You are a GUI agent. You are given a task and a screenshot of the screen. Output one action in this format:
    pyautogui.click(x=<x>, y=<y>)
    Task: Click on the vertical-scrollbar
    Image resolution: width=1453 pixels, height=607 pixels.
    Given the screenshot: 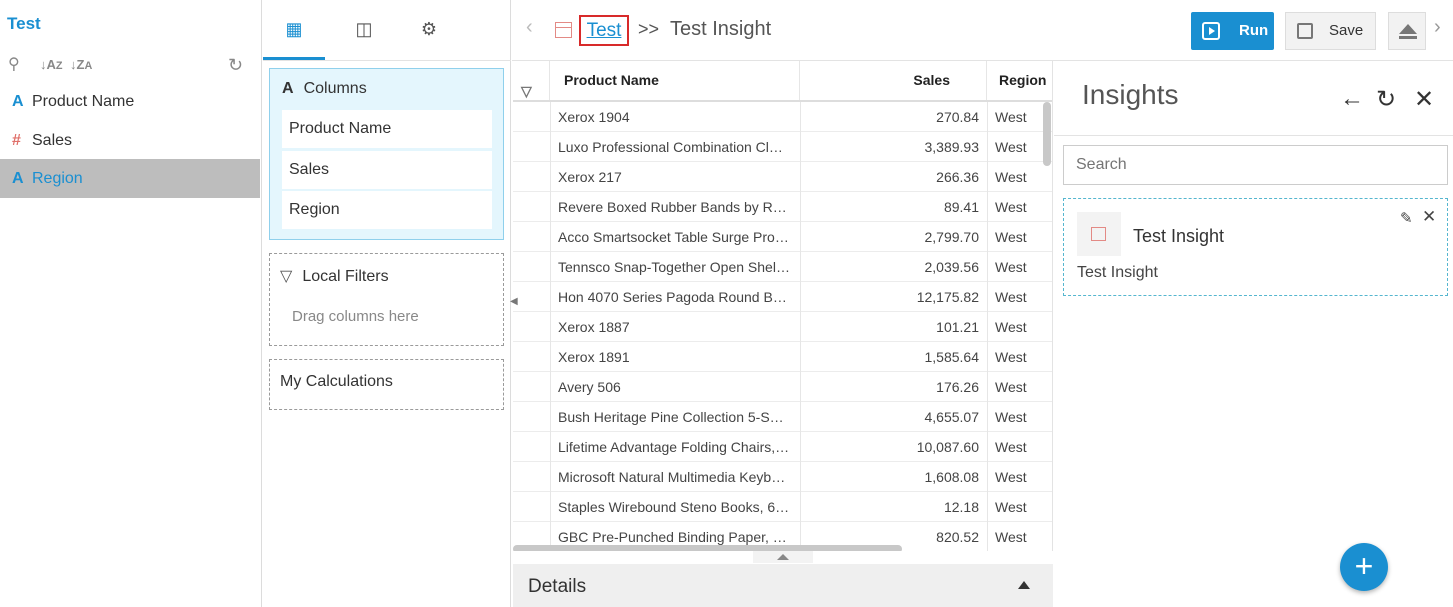 What is the action you would take?
    pyautogui.click(x=1047, y=134)
    